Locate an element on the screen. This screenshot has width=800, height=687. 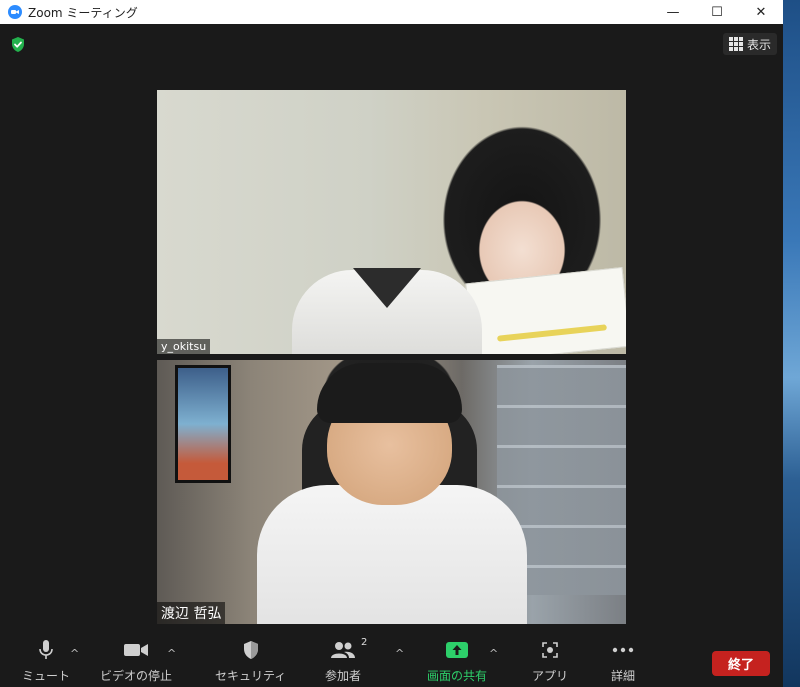
participant-name-tag: 渡辺 哲弘 is located at coordinates (191, 613).